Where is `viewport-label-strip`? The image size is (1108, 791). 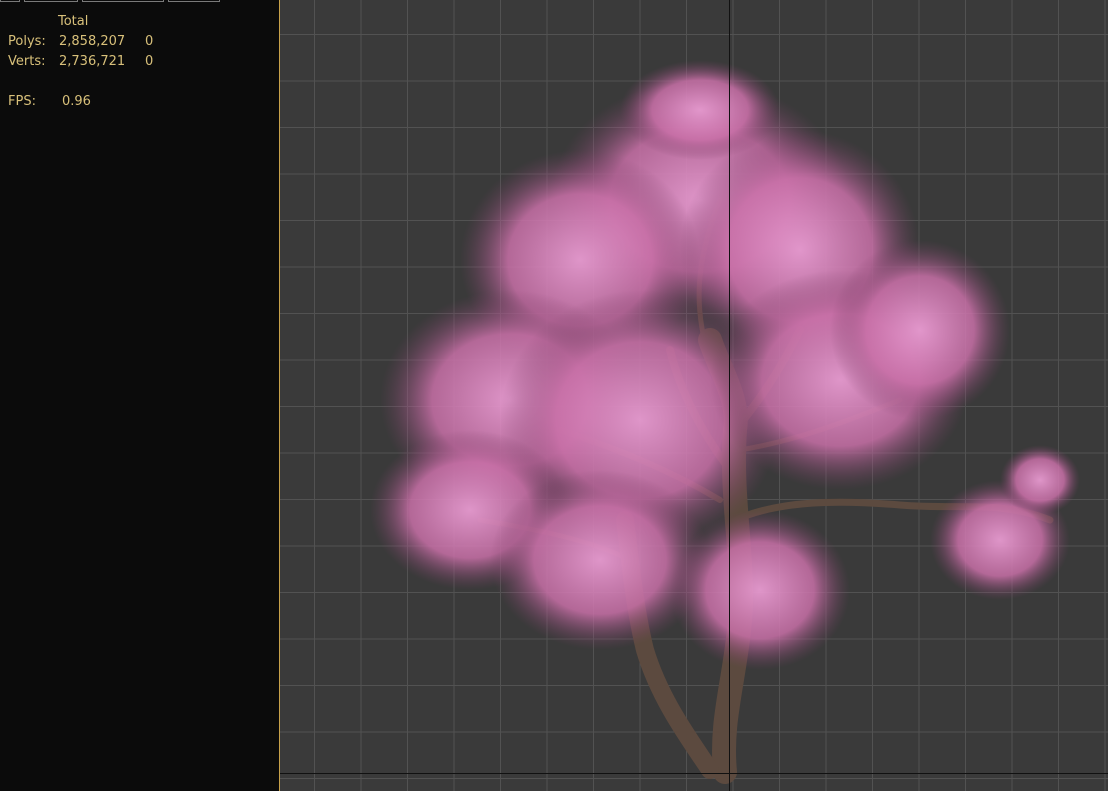 viewport-label-strip is located at coordinates (120, 2).